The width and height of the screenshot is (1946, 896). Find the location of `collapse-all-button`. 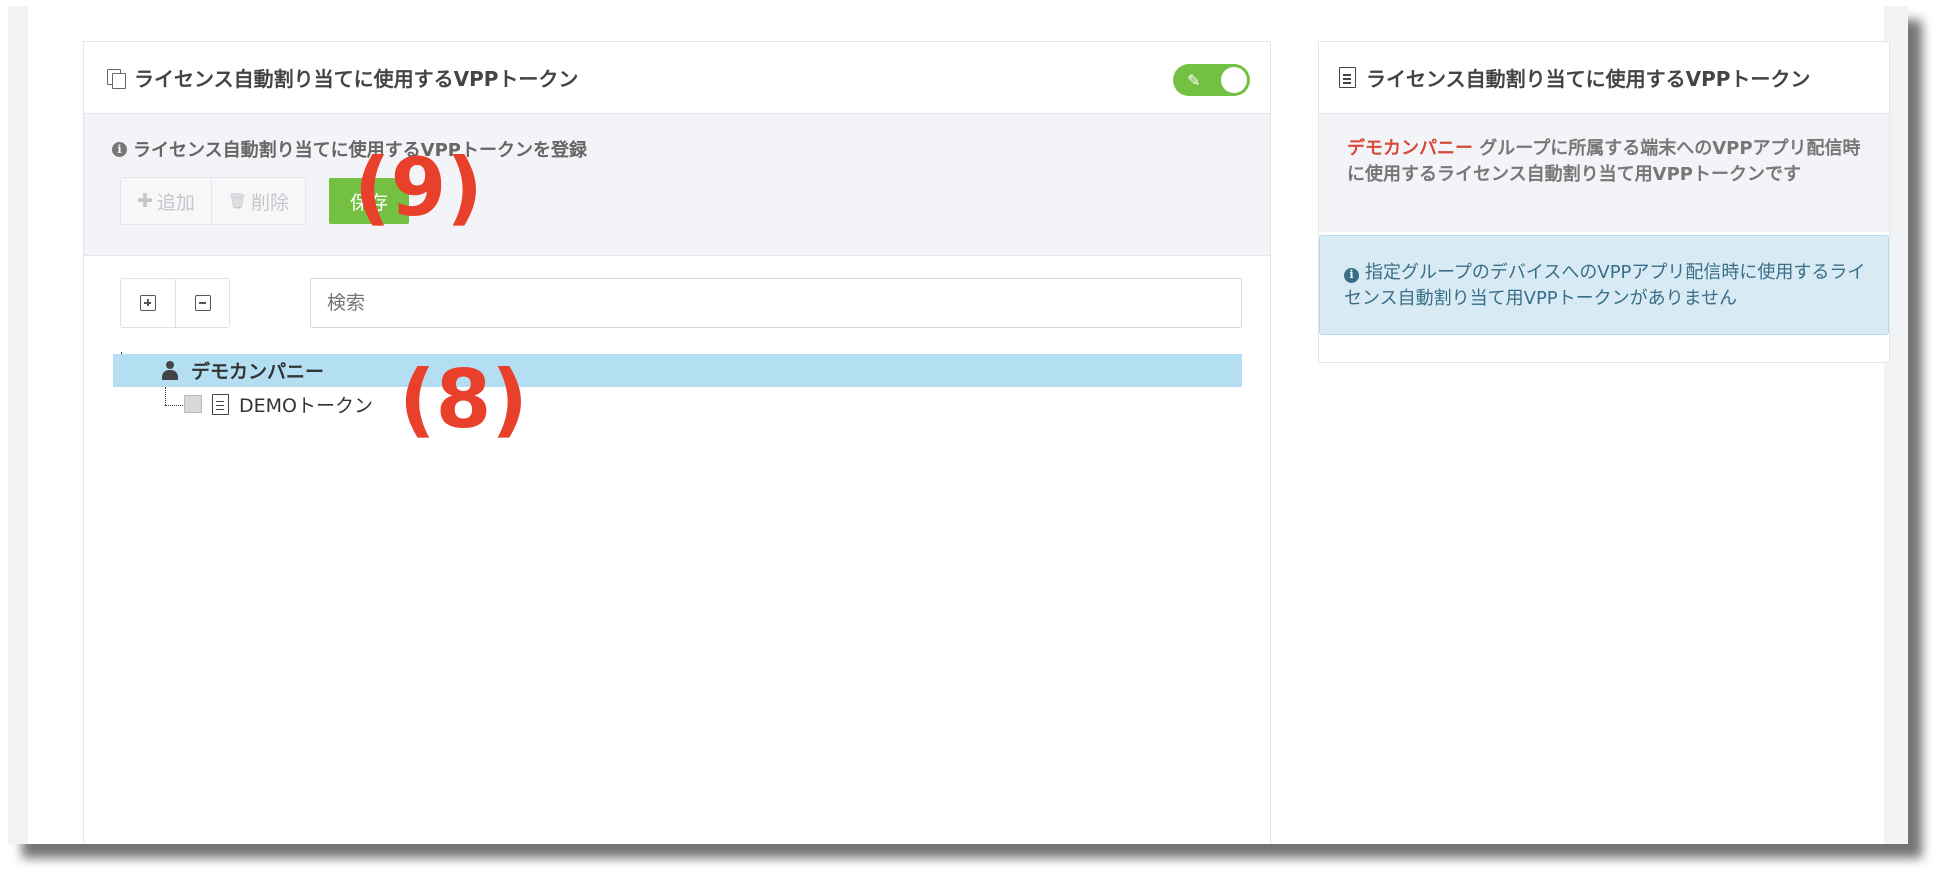

collapse-all-button is located at coordinates (202, 303).